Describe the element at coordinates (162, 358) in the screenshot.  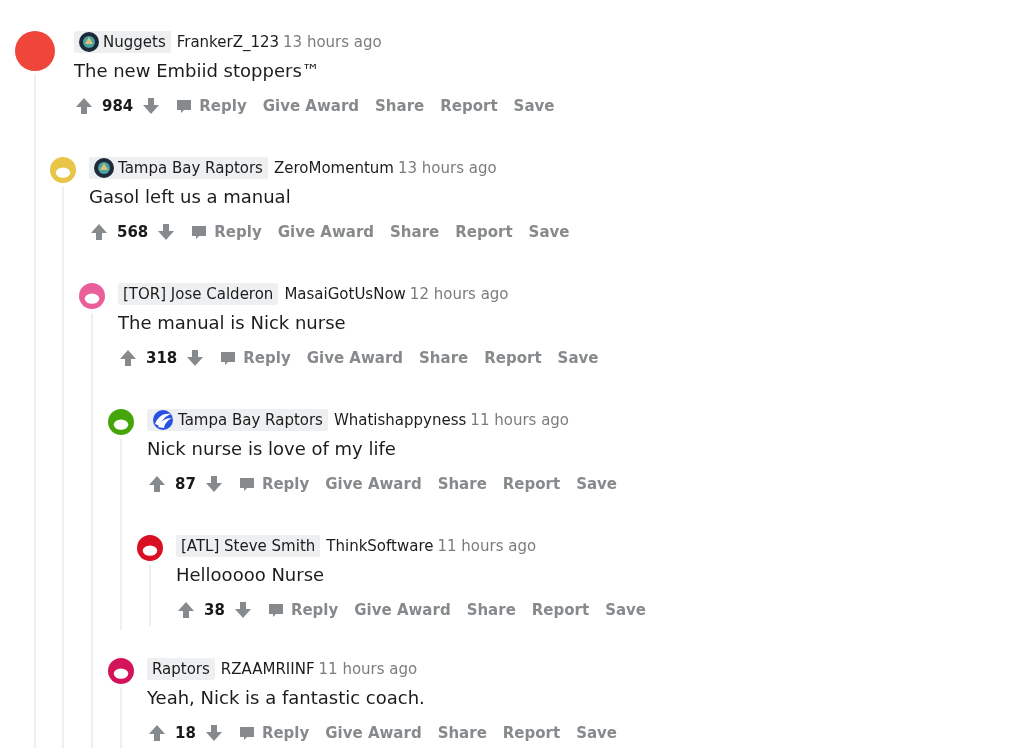
I see `vote-count: 318` at that location.